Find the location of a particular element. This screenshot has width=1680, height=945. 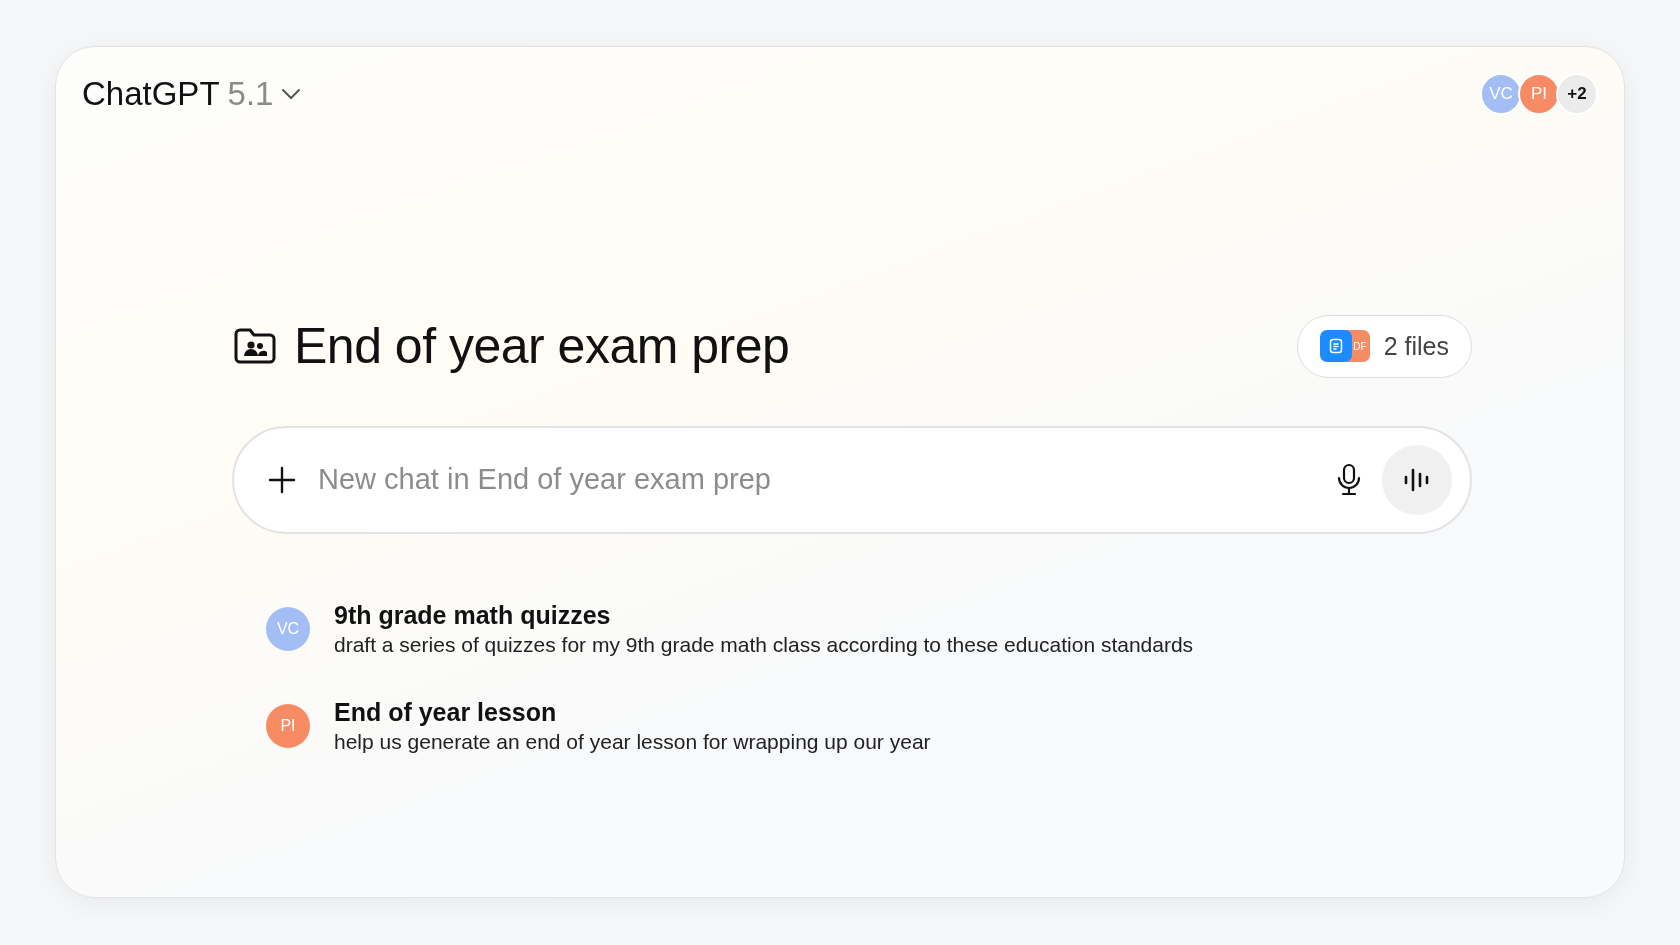

waveform-icon is located at coordinates (1417, 480).